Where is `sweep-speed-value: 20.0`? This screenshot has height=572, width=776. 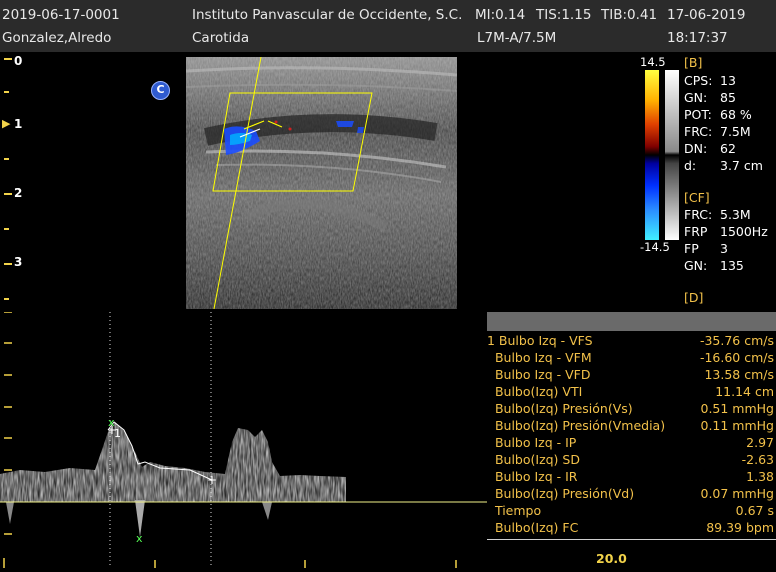 sweep-speed-value: 20.0 is located at coordinates (611, 558).